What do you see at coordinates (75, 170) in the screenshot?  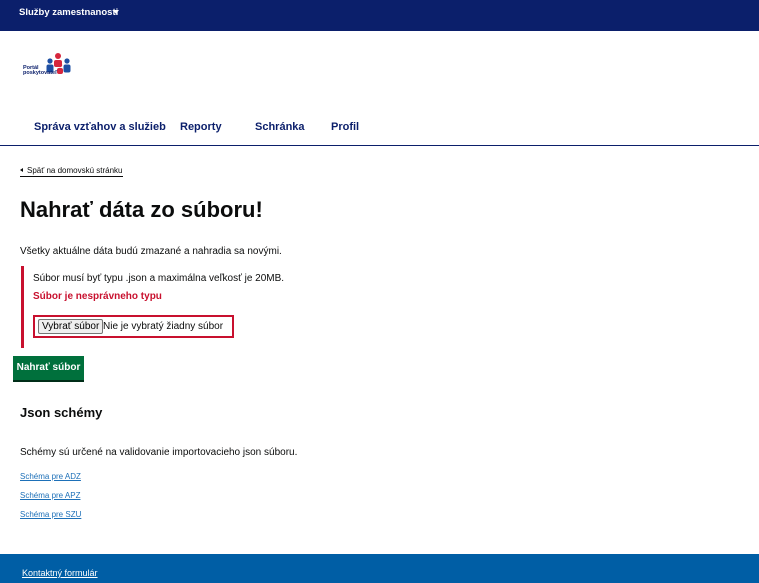 I see `back-link-label: Späť na domovskú stránku` at bounding box center [75, 170].